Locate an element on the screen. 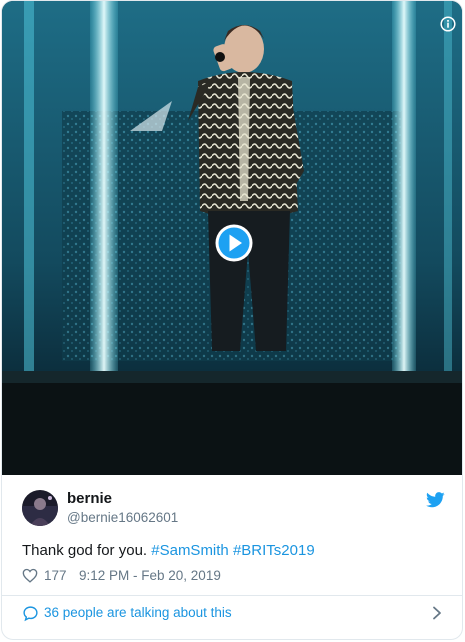  avatar-photo-icon is located at coordinates (40, 508).